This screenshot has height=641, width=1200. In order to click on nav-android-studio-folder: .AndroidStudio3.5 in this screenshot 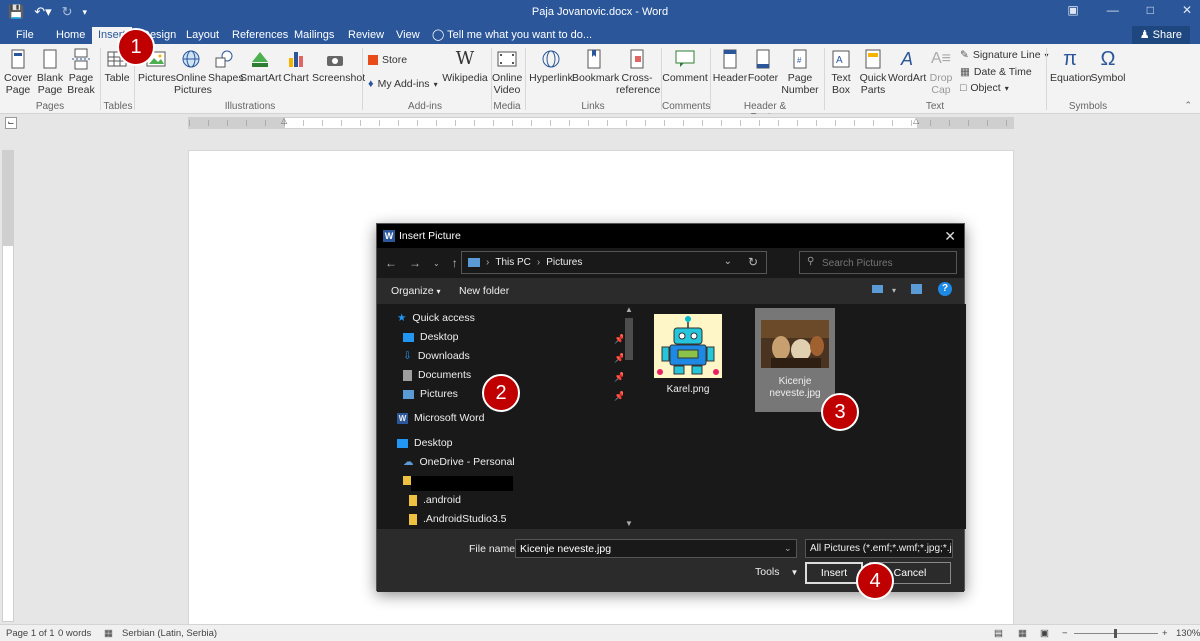, I will do `click(457, 519)`.